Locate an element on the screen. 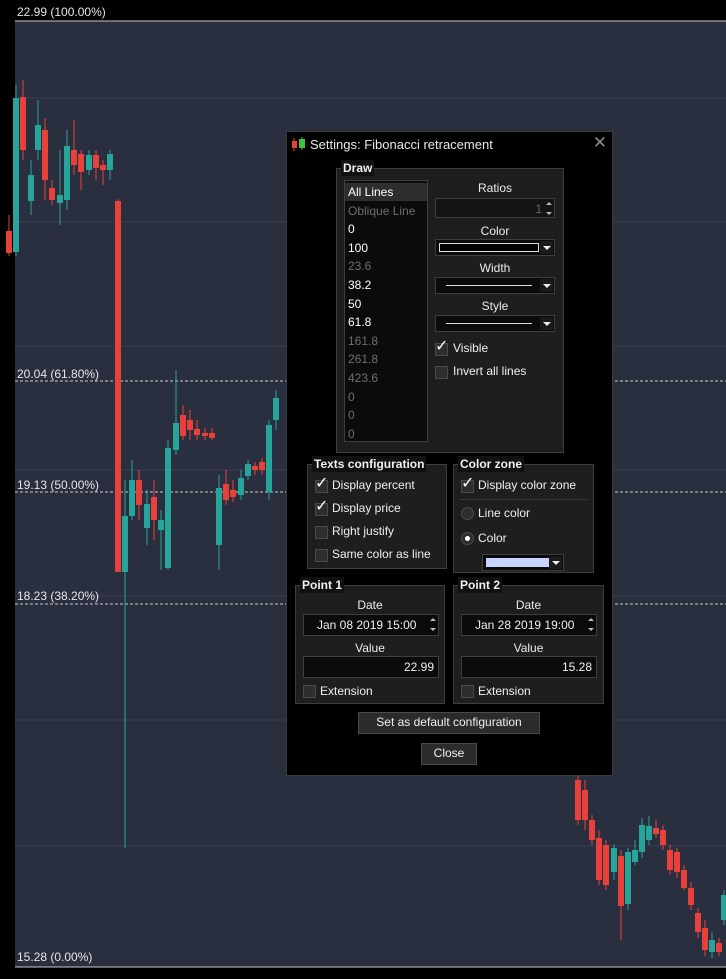 This screenshot has width=726, height=979. lines-list-item: 23.6 is located at coordinates (386, 266).